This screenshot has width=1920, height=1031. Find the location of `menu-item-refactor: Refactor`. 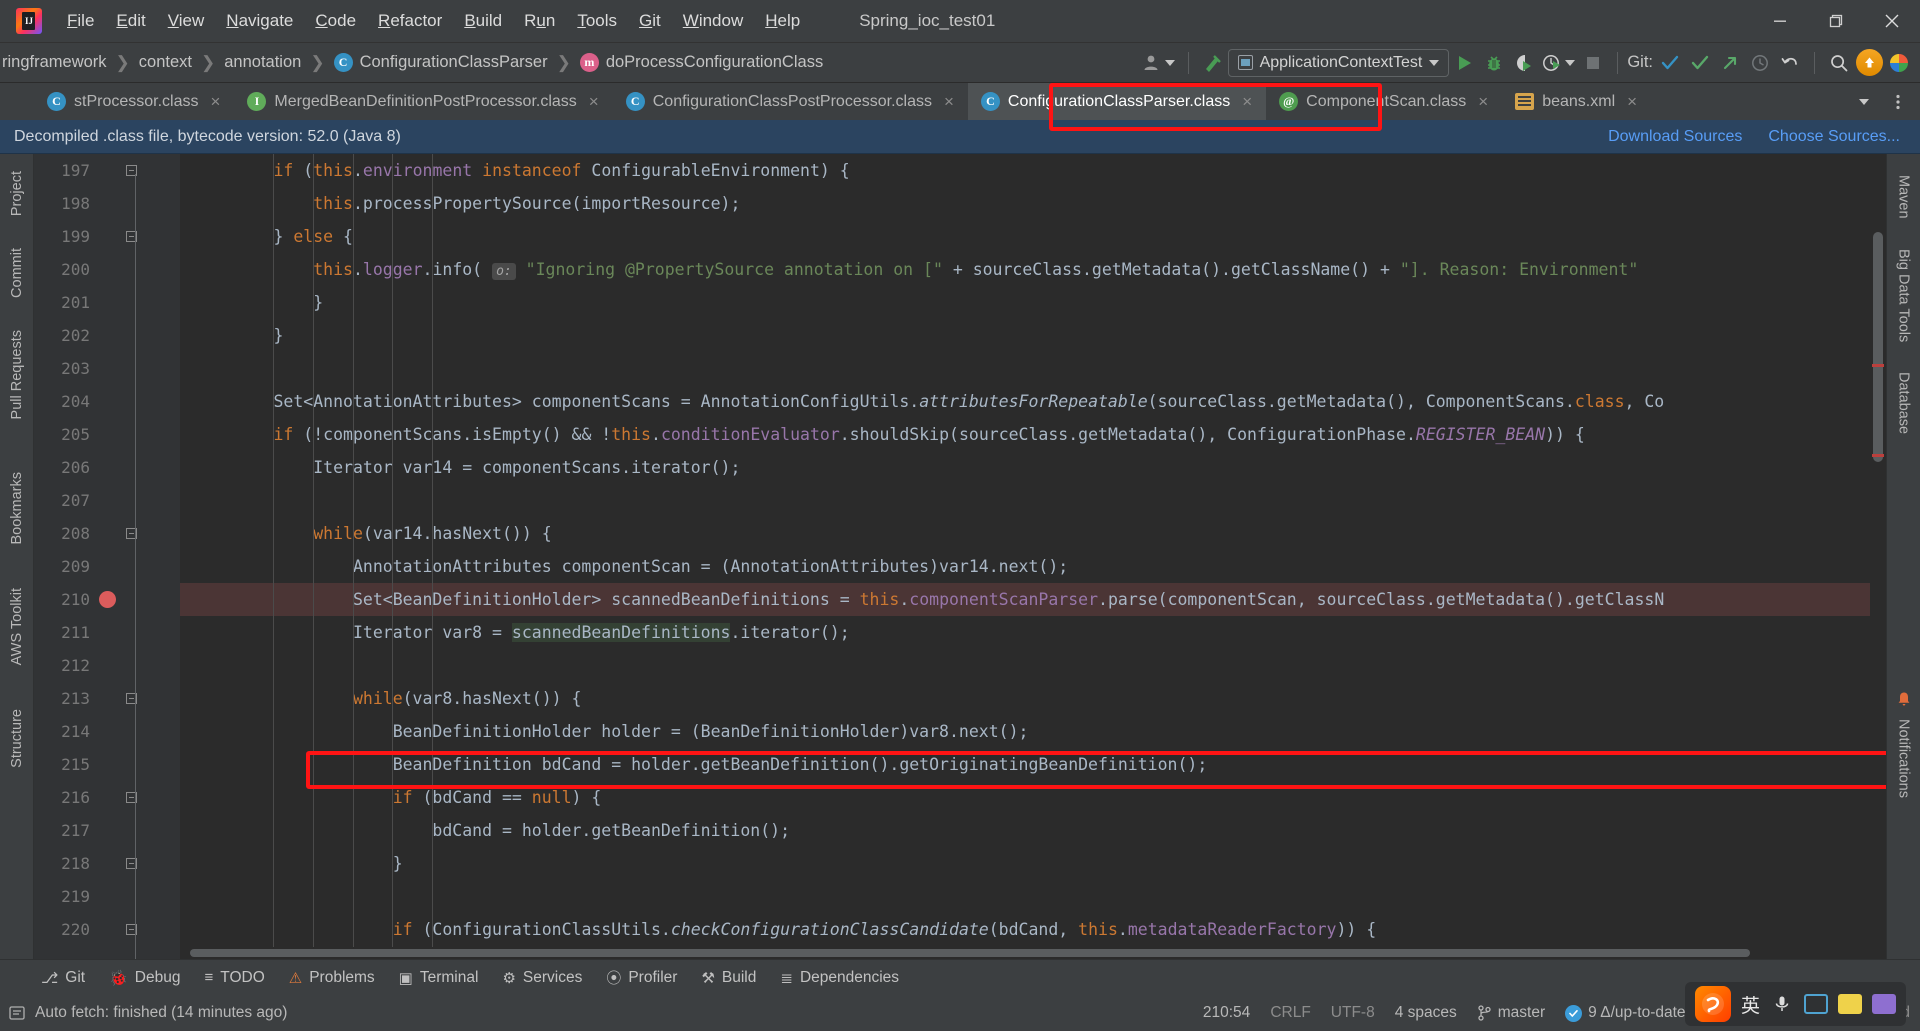

menu-item-refactor: Refactor is located at coordinates (410, 21).